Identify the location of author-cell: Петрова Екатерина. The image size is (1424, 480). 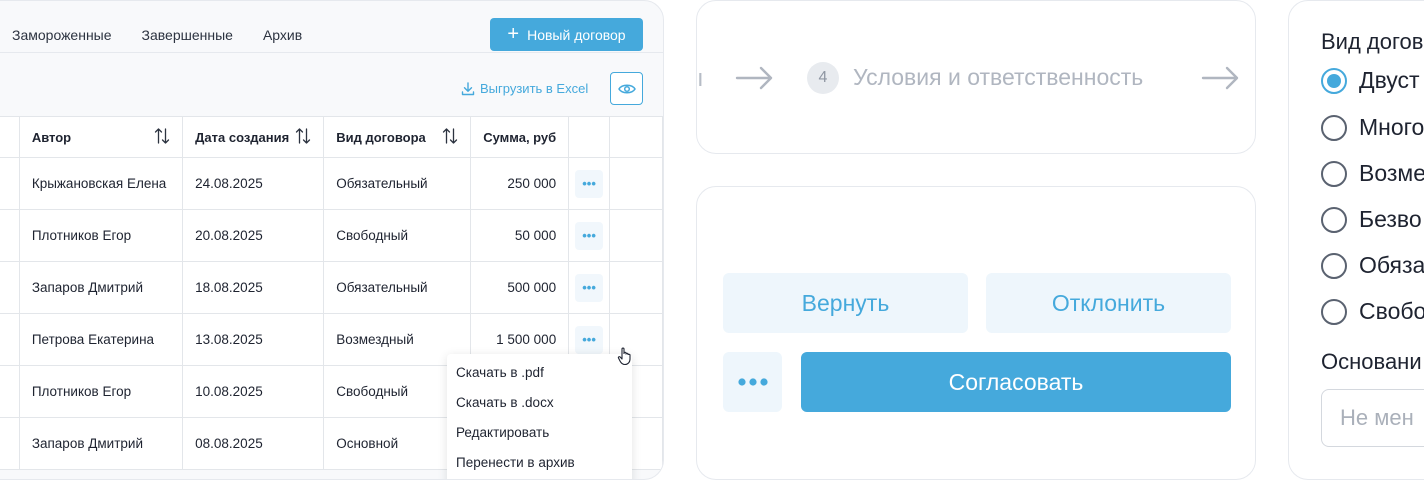
(101, 339).